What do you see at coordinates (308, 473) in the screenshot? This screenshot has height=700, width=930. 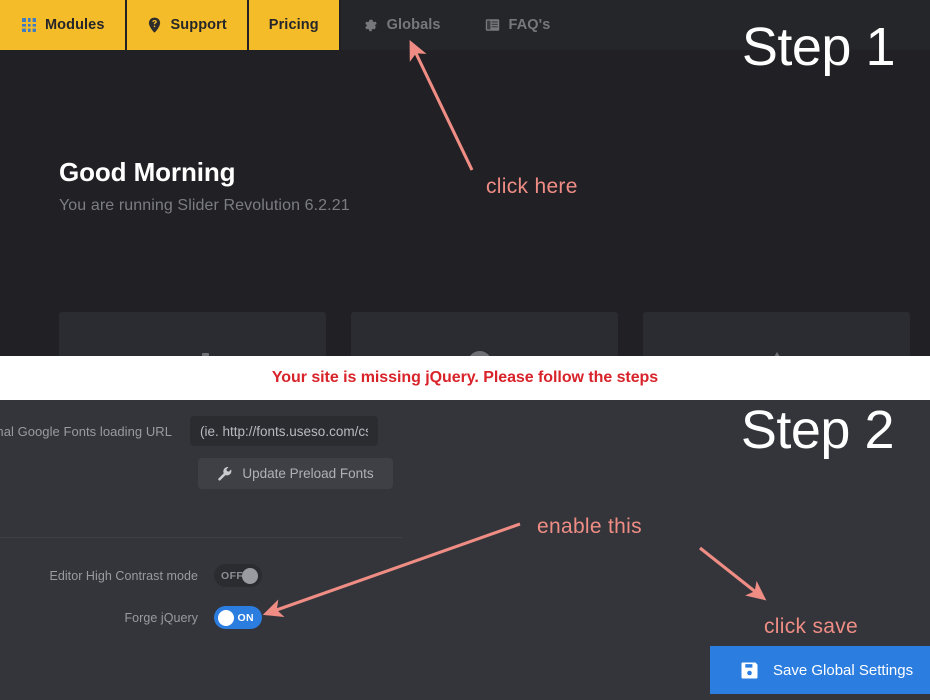 I see `update-preload-fonts-label: Update Preload Fonts` at bounding box center [308, 473].